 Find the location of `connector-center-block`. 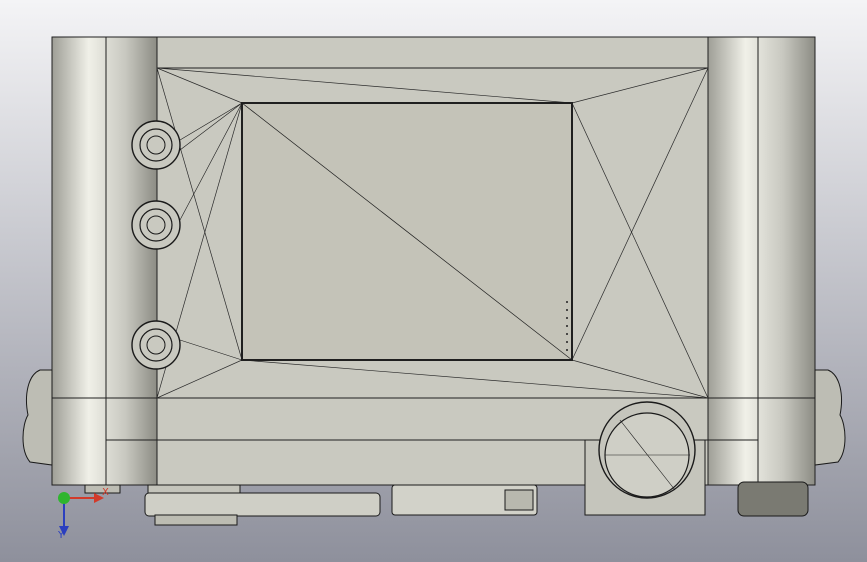

connector-center-block is located at coordinates (519, 500).